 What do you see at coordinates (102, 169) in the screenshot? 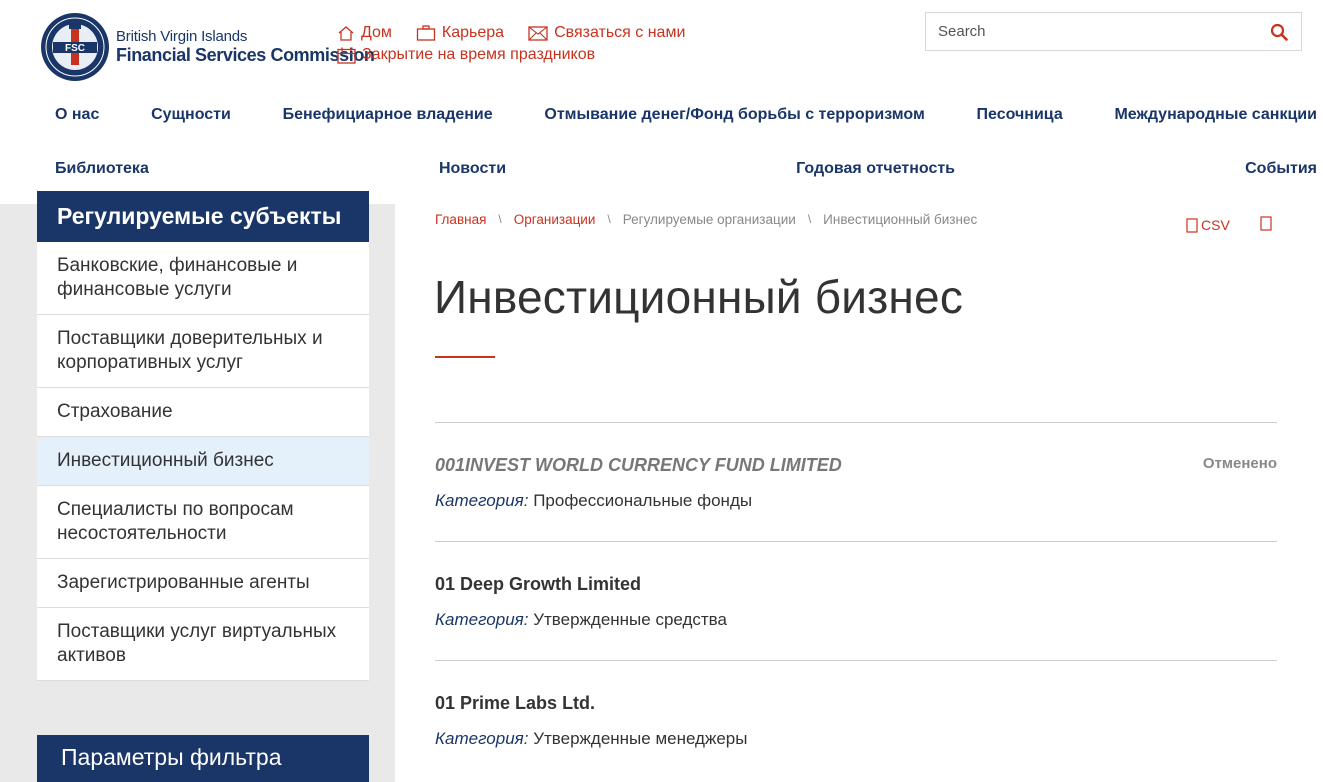
I see `nav-library: Библиотека` at bounding box center [102, 169].